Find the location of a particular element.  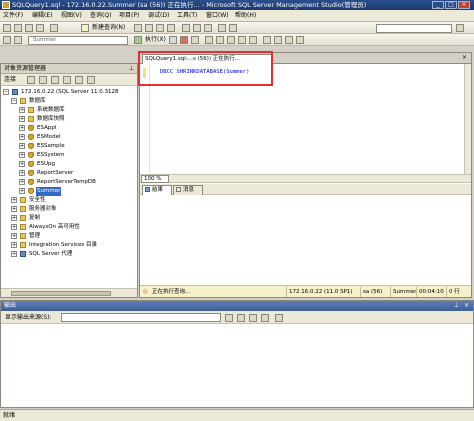

new-query-icon is located at coordinates (85, 28).